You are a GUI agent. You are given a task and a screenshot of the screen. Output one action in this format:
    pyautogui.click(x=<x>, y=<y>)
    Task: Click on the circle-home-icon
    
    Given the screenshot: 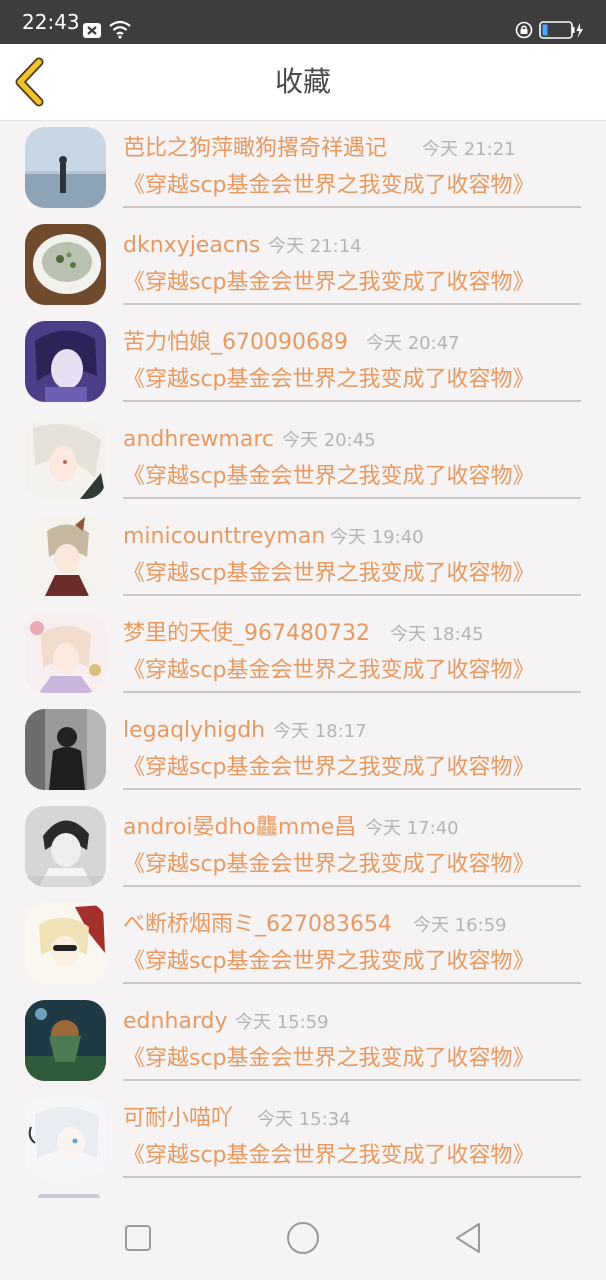 What is the action you would take?
    pyautogui.click(x=303, y=1238)
    